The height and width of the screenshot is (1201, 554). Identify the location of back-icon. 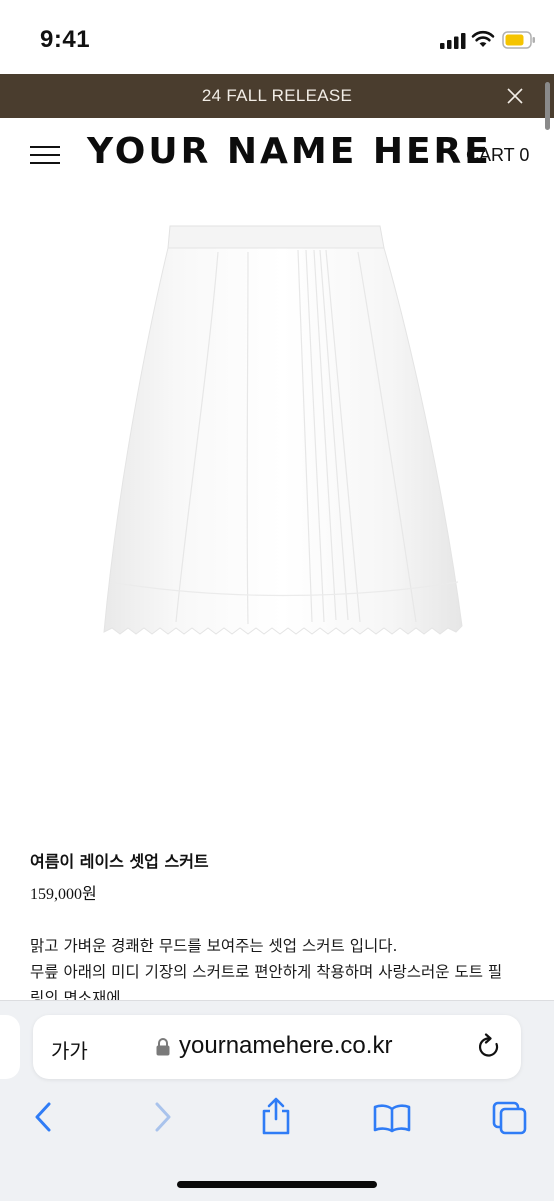
(43, 1117).